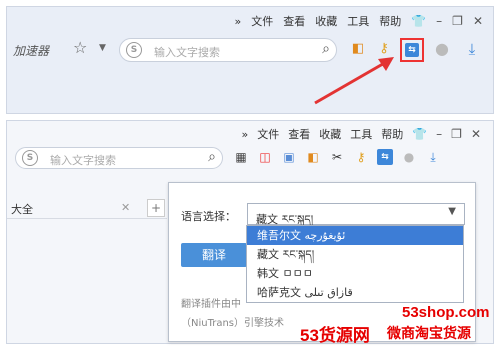 The width and height of the screenshot is (500, 350). What do you see at coordinates (313, 157) in the screenshot?
I see `bookmark-icon: ◧` at bounding box center [313, 157].